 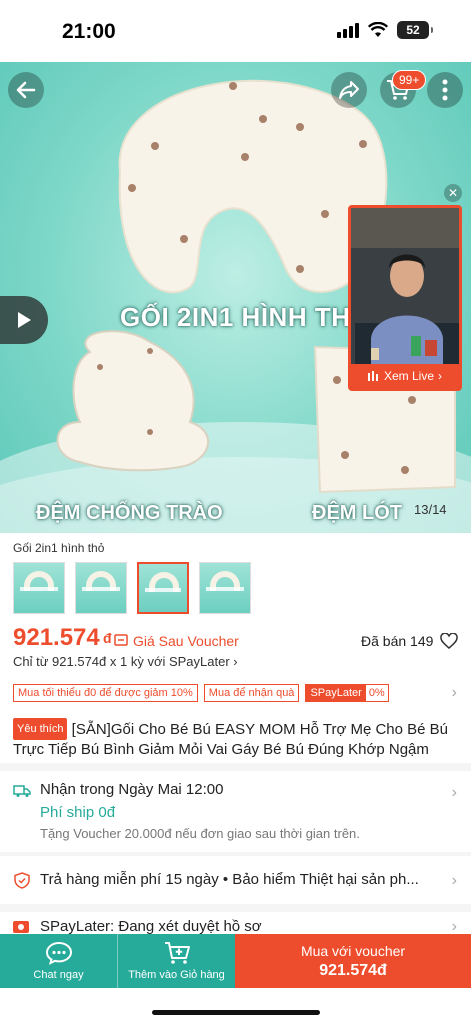 I want to click on buy-with-voucher-button: Mua với voucher 921.574đ, so click(x=353, y=961).